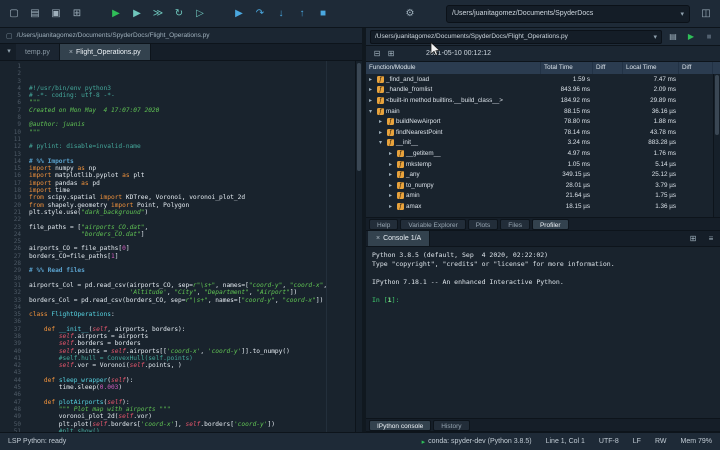 This screenshot has width=720, height=450. Describe the element at coordinates (717, 105) in the screenshot. I see `profiler-scrollbar-thumb` at that location.